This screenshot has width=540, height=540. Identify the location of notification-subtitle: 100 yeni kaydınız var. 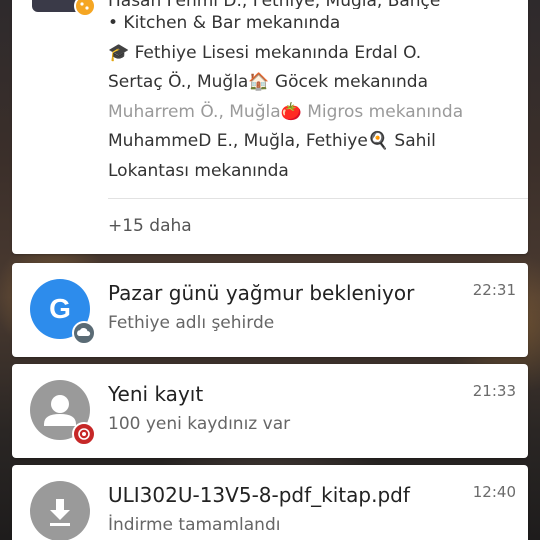
(199, 424).